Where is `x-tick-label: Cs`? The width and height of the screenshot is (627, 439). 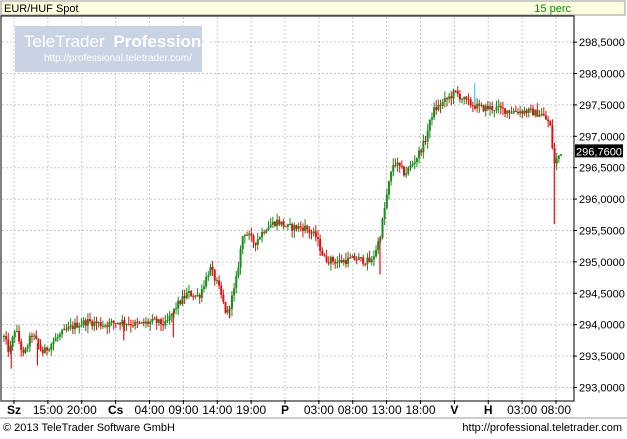 x-tick-label: Cs is located at coordinates (116, 410).